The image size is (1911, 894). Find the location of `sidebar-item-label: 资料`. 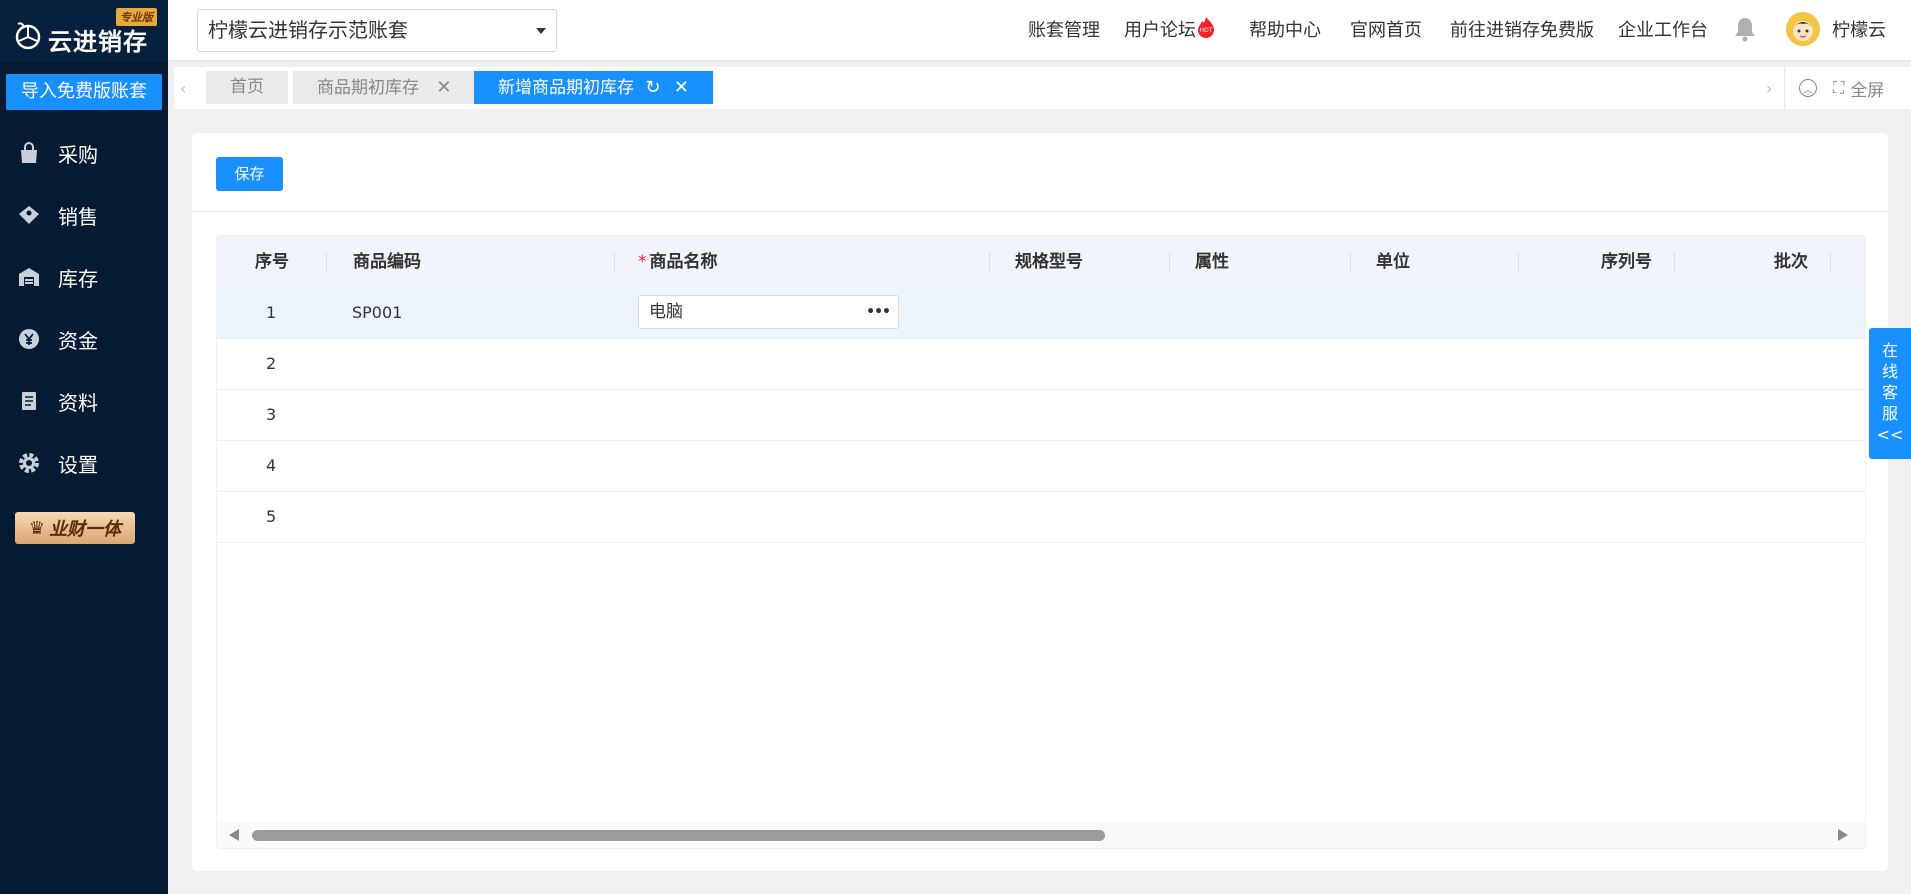

sidebar-item-label: 资料 is located at coordinates (78, 402).